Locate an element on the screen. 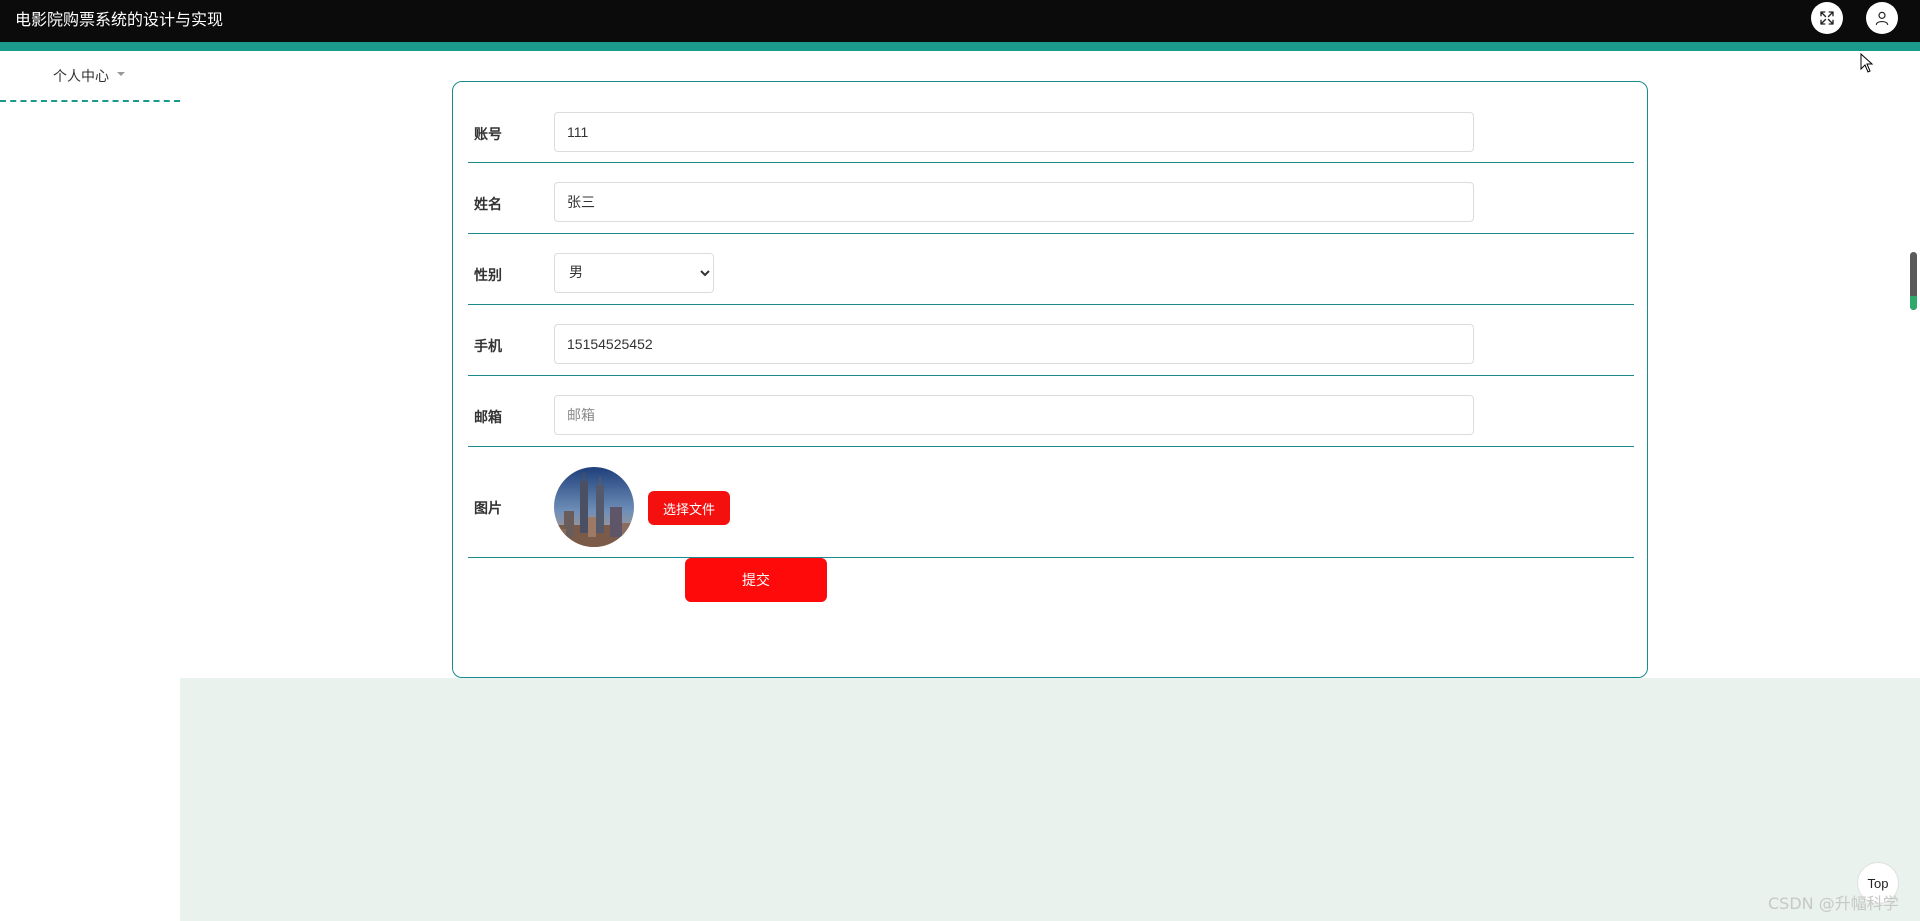 The width and height of the screenshot is (1920, 921). image-label: 图片 is located at coordinates (488, 509).